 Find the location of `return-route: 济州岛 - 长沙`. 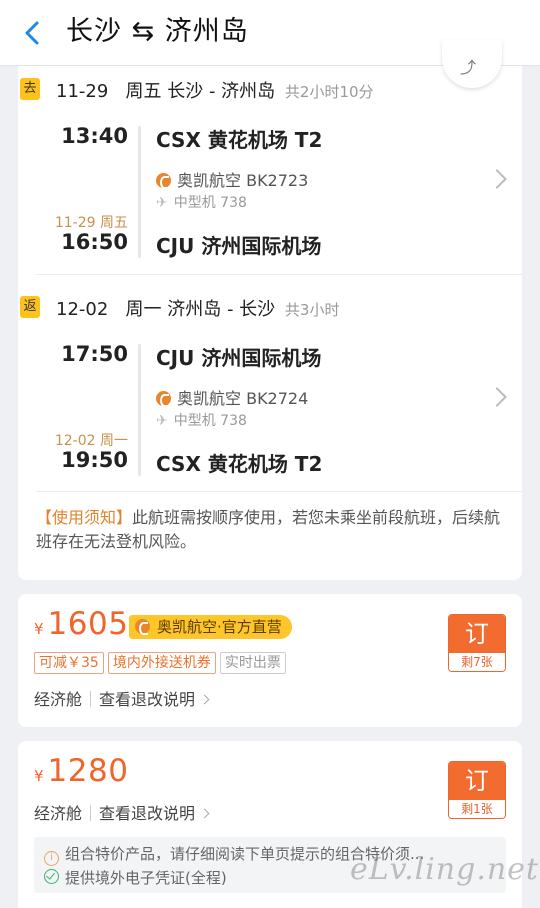

return-route: 济州岛 - 长沙 is located at coordinates (221, 309).